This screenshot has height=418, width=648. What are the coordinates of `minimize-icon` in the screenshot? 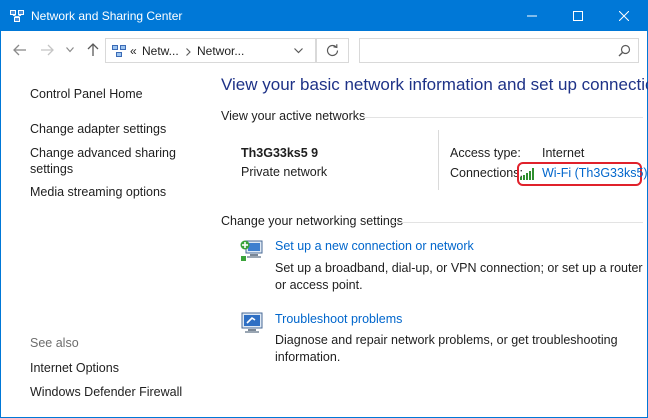 It's located at (532, 16).